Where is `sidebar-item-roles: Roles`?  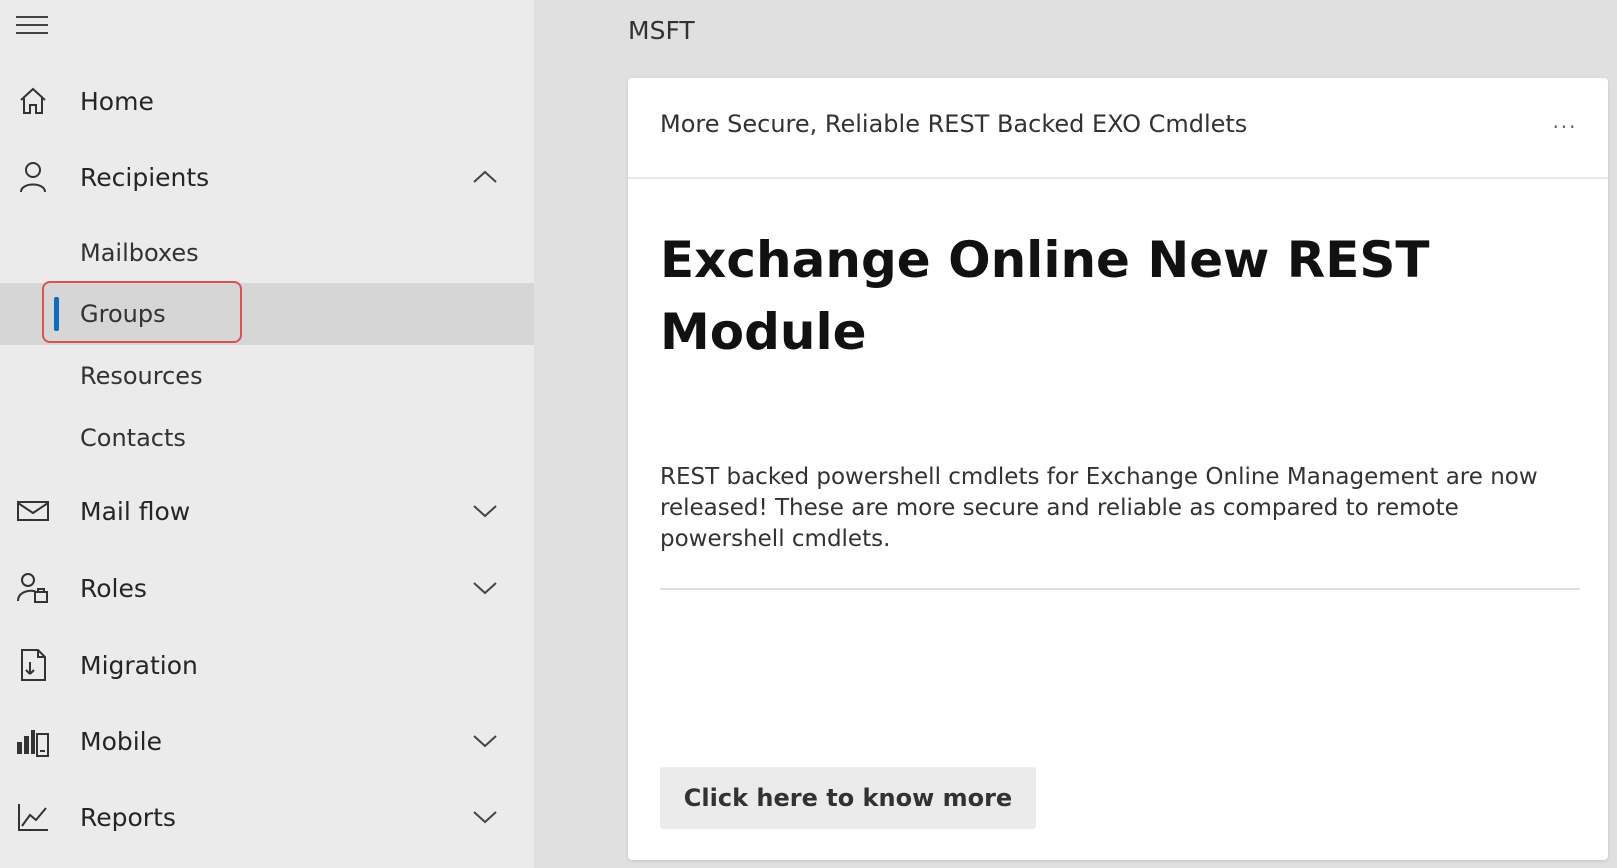 sidebar-item-roles: Roles is located at coordinates (267, 588).